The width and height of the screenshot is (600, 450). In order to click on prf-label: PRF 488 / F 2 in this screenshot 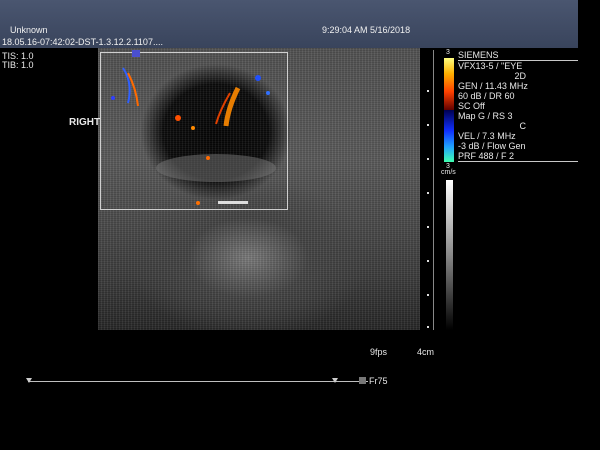, I will do `click(486, 156)`.